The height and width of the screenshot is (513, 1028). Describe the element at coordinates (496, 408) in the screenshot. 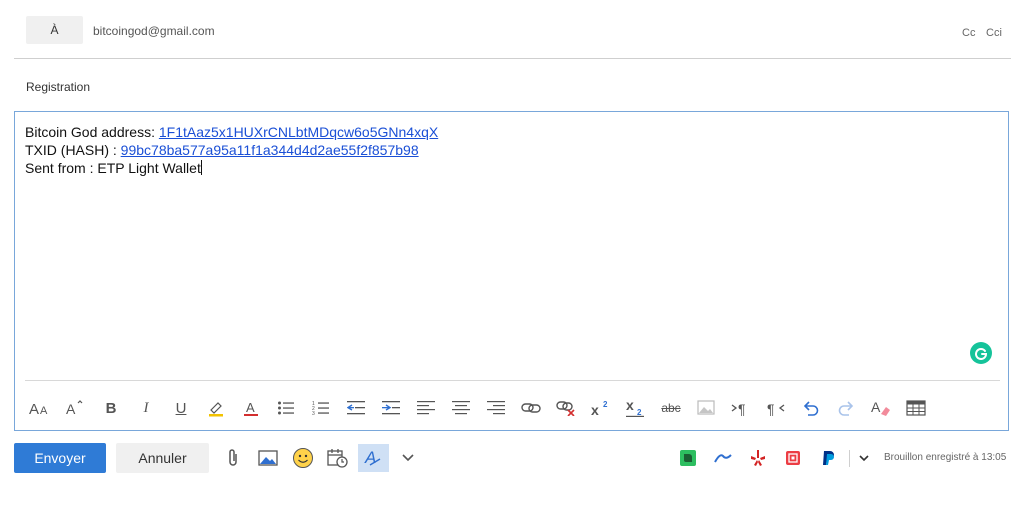

I see `align-right-icon` at that location.